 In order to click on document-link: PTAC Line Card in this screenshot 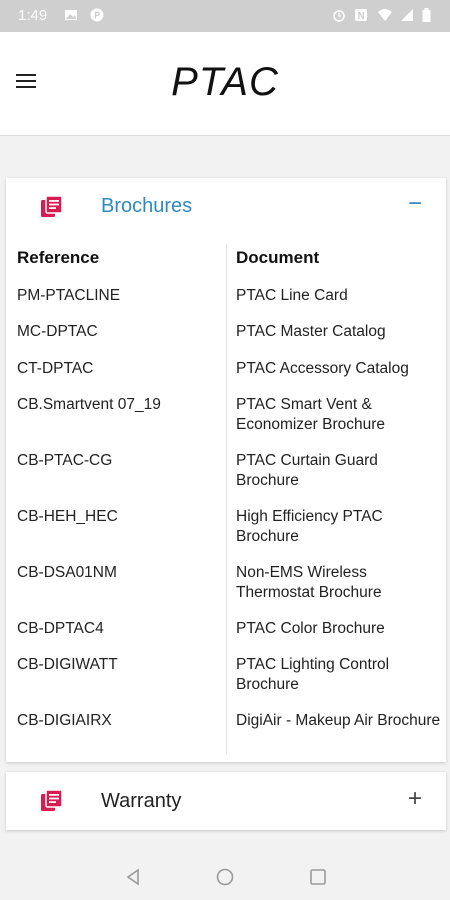, I will do `click(338, 296)`.